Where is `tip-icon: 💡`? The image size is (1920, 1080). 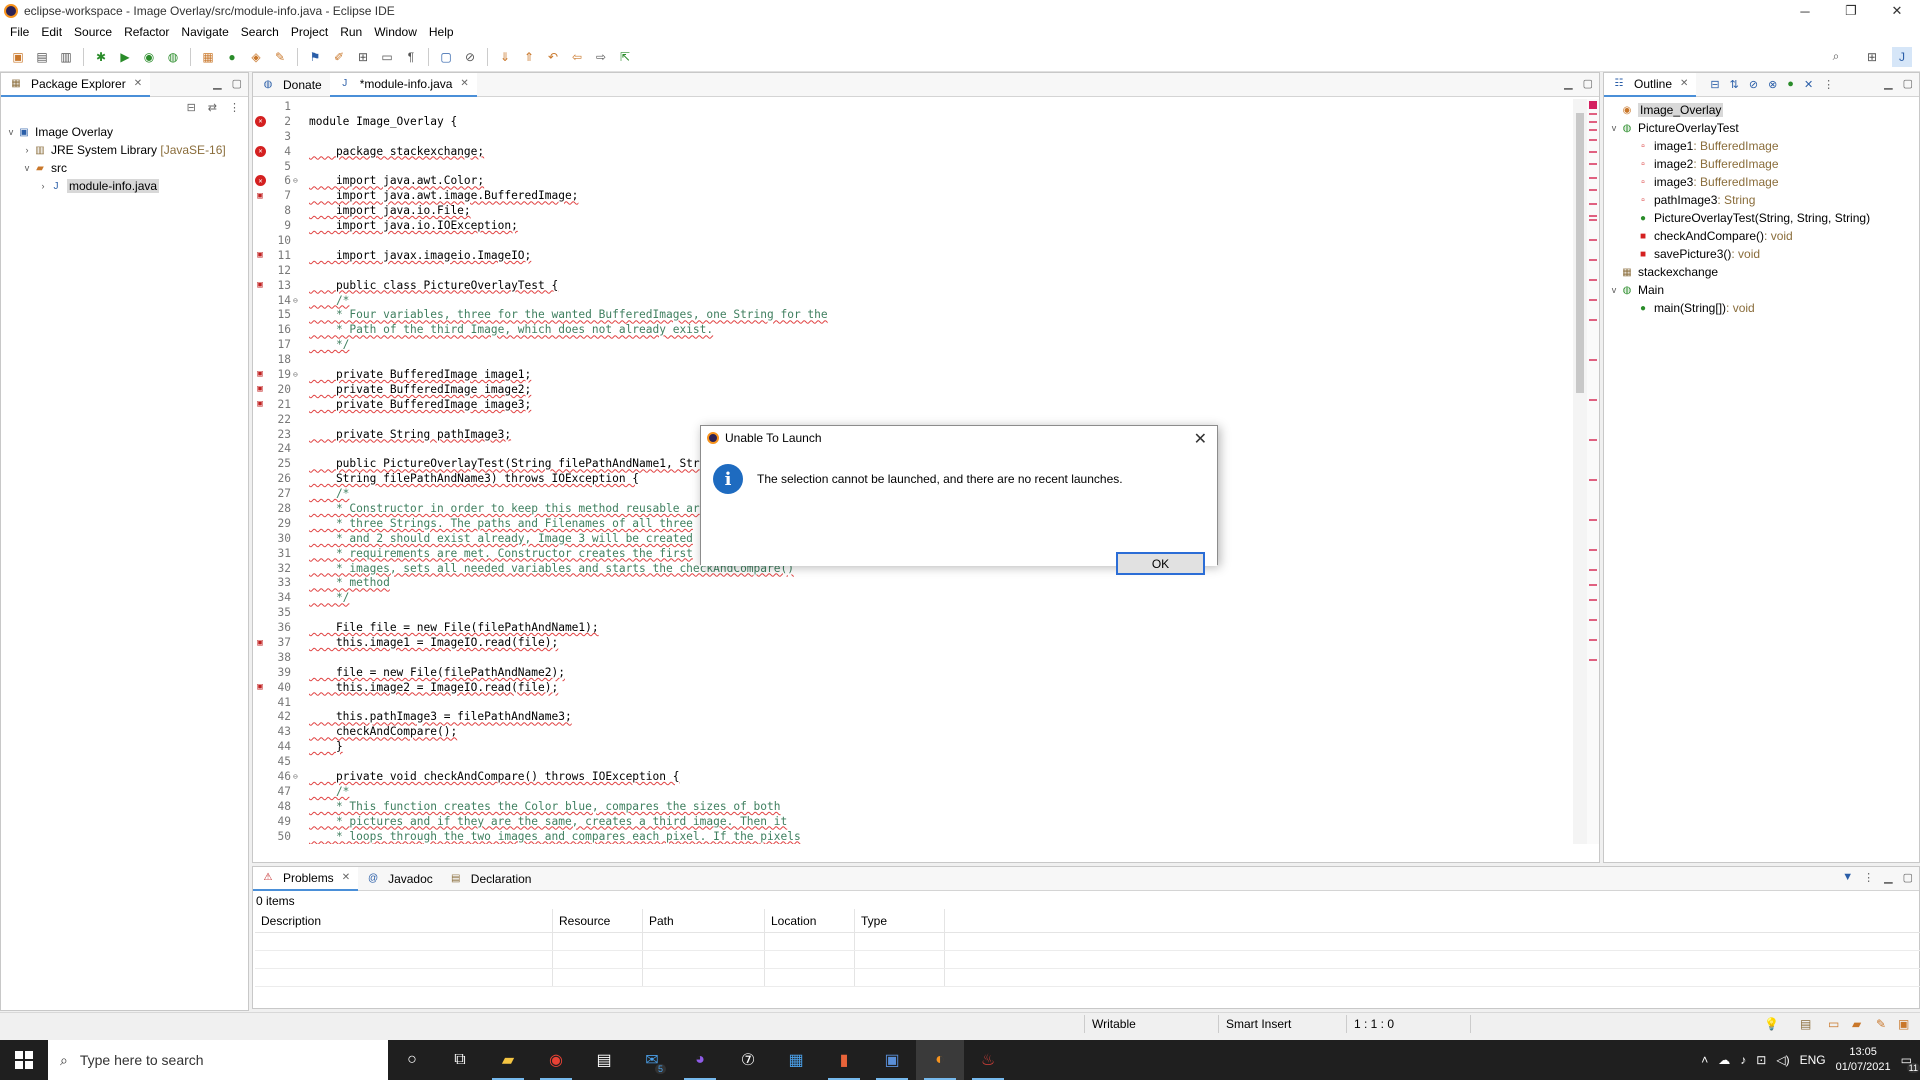
tip-icon: 💡 is located at coordinates (1771, 1024).